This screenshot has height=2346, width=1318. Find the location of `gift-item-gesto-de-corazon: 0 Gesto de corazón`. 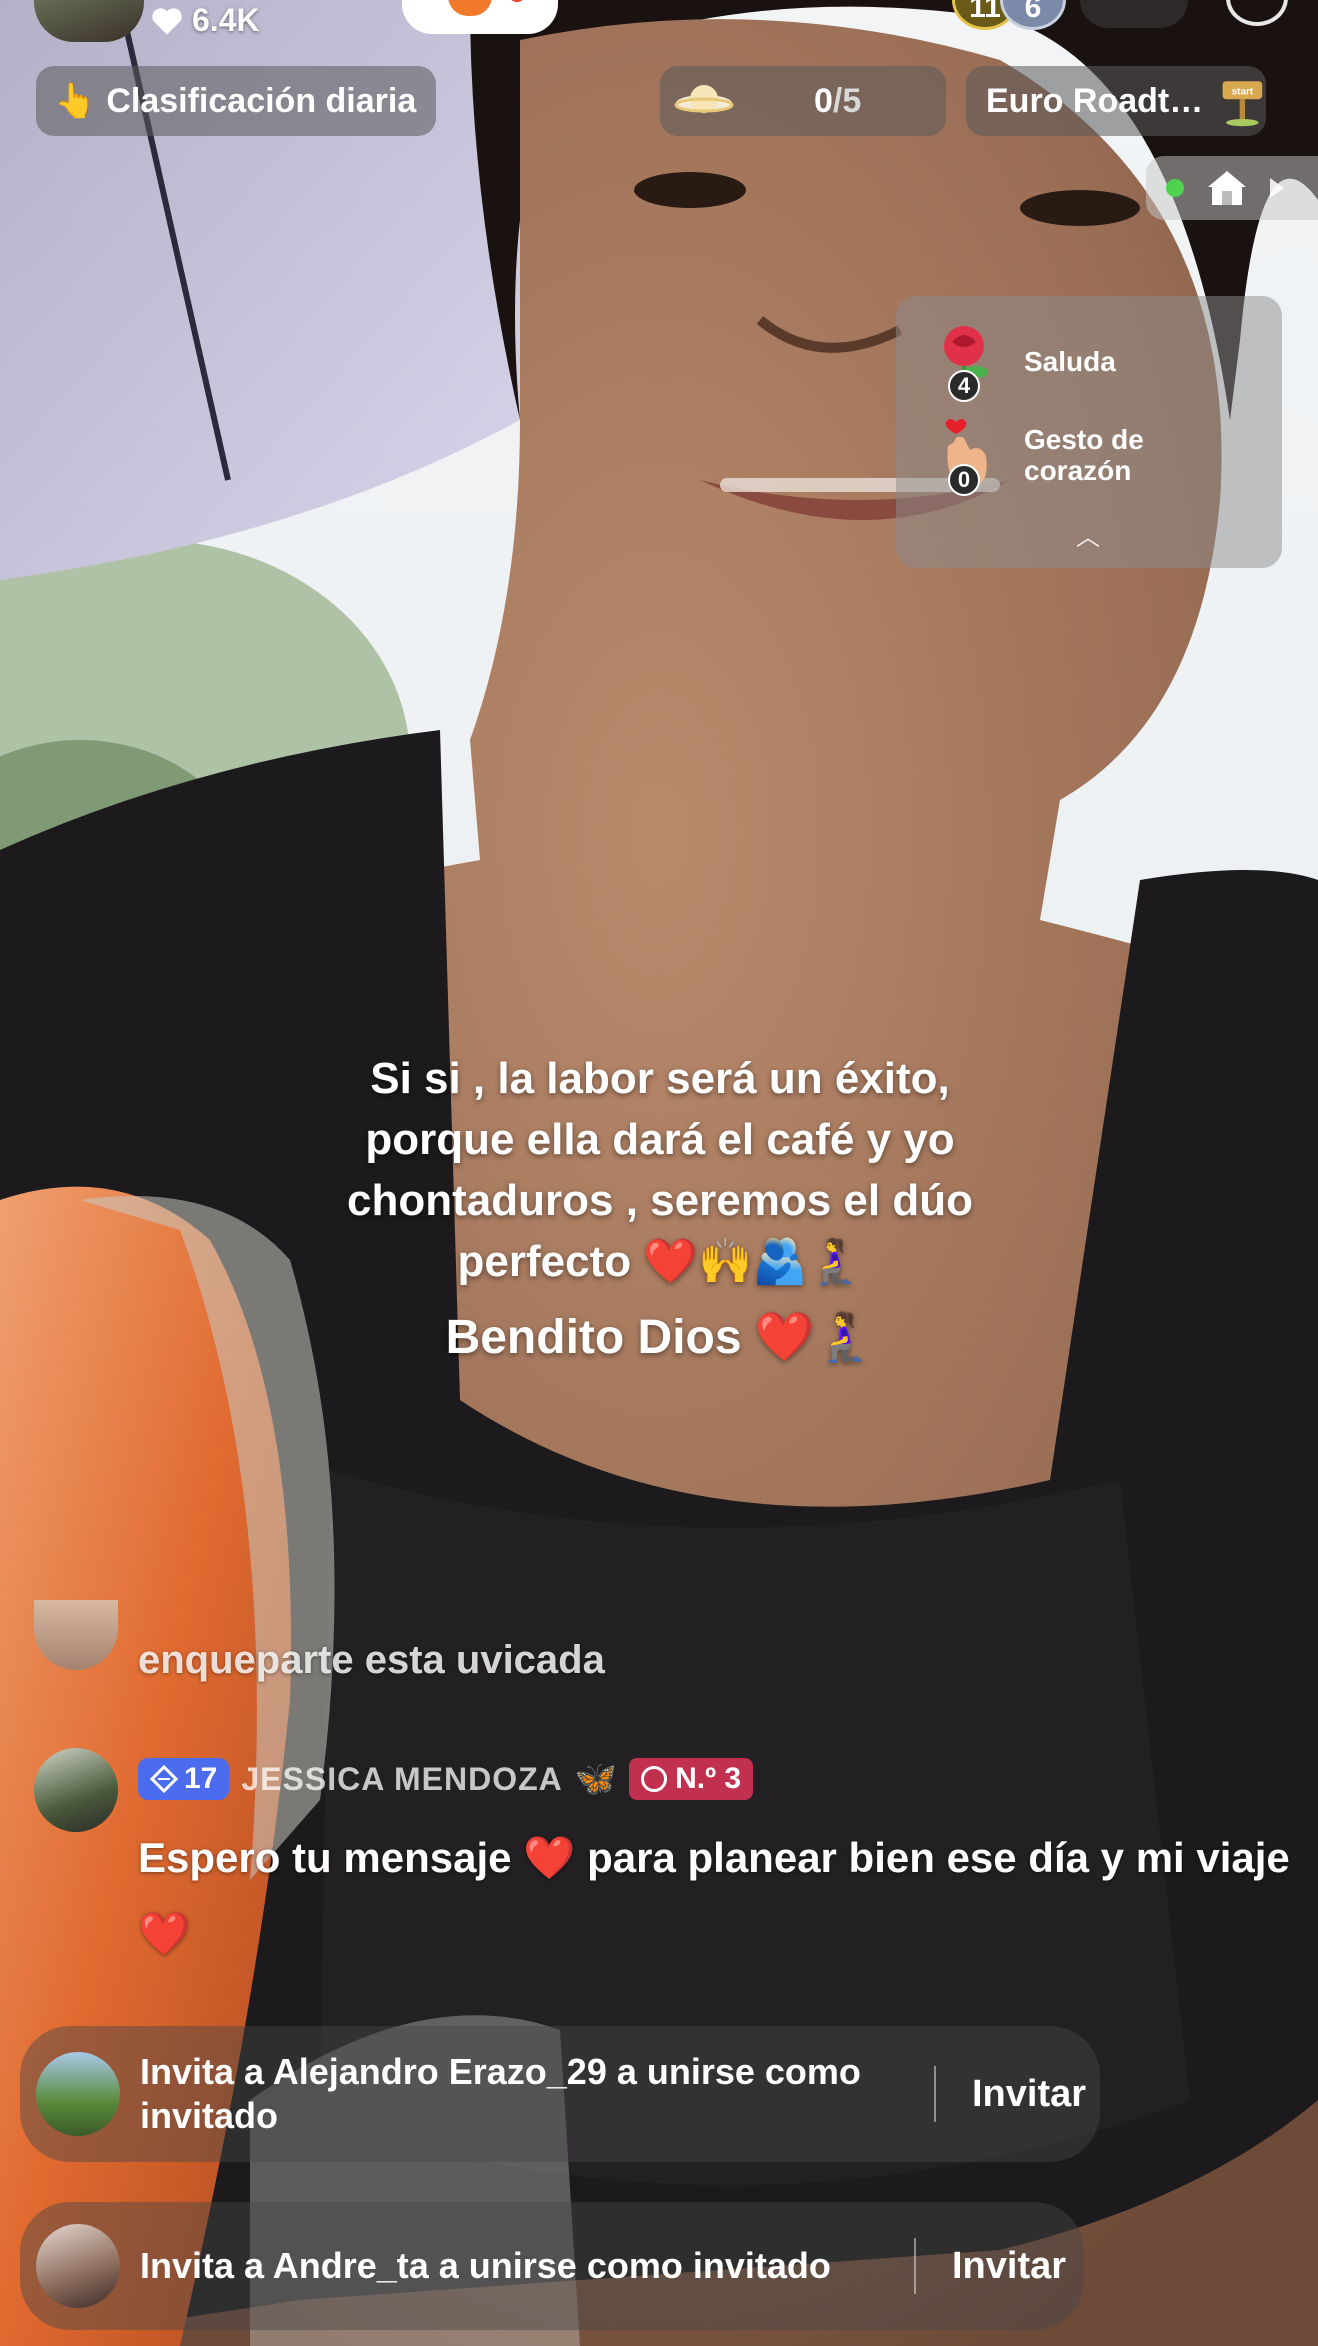

gift-item-gesto-de-corazon: 0 Gesto de corazón is located at coordinates (1062, 456).